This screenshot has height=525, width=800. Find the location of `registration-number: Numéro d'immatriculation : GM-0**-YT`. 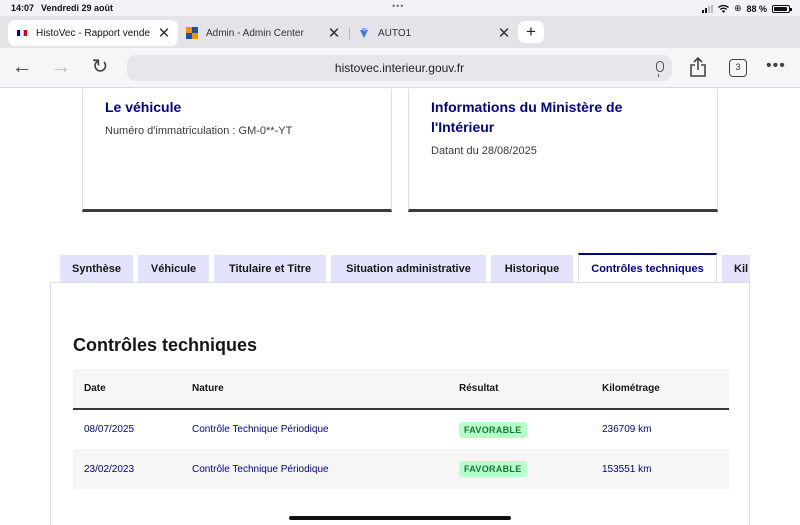

registration-number: Numéro d'immatriculation : GM-0**-YT is located at coordinates (199, 131).